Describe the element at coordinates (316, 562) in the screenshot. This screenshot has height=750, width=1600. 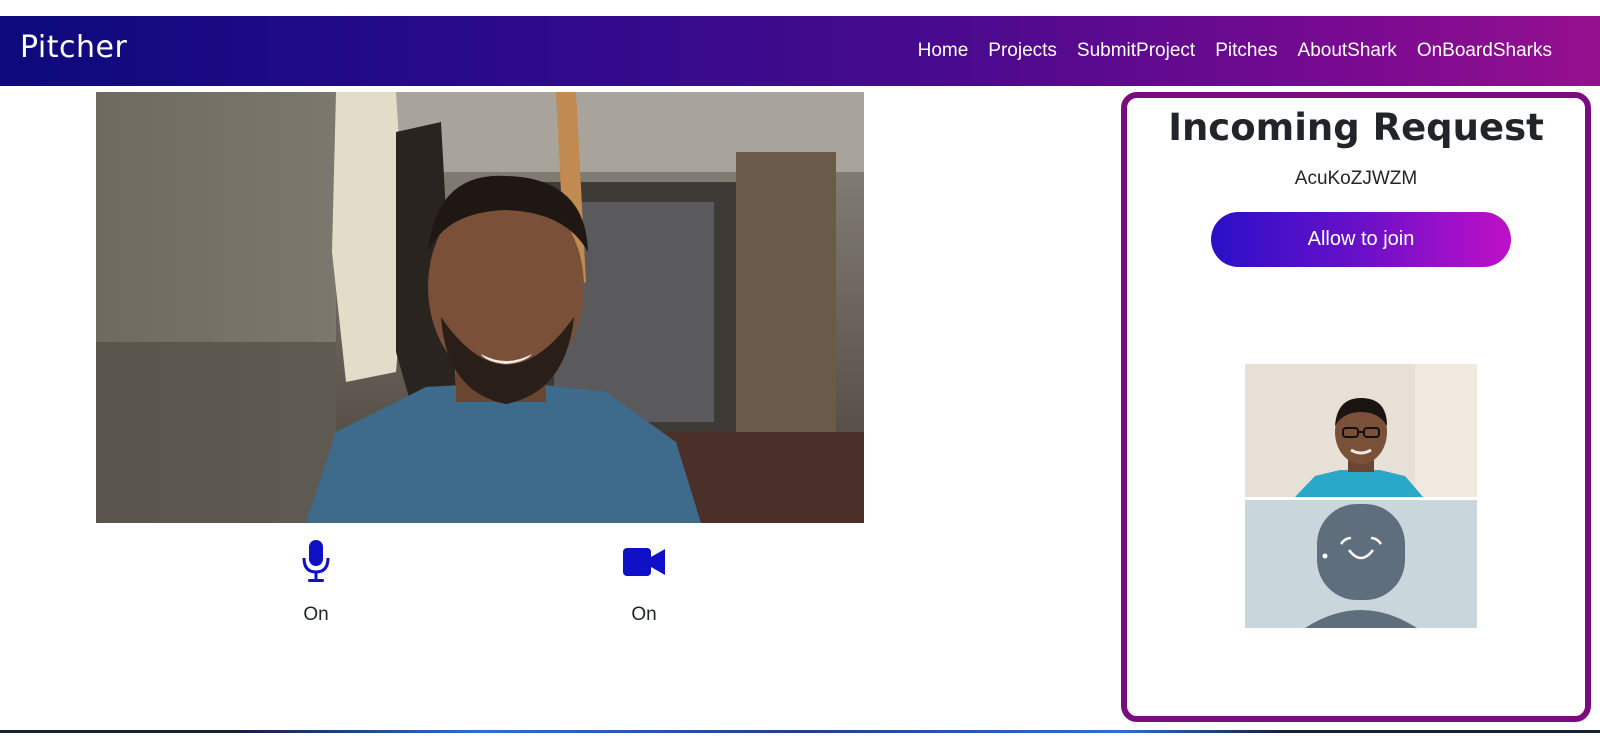
I see `microphone-icon` at that location.